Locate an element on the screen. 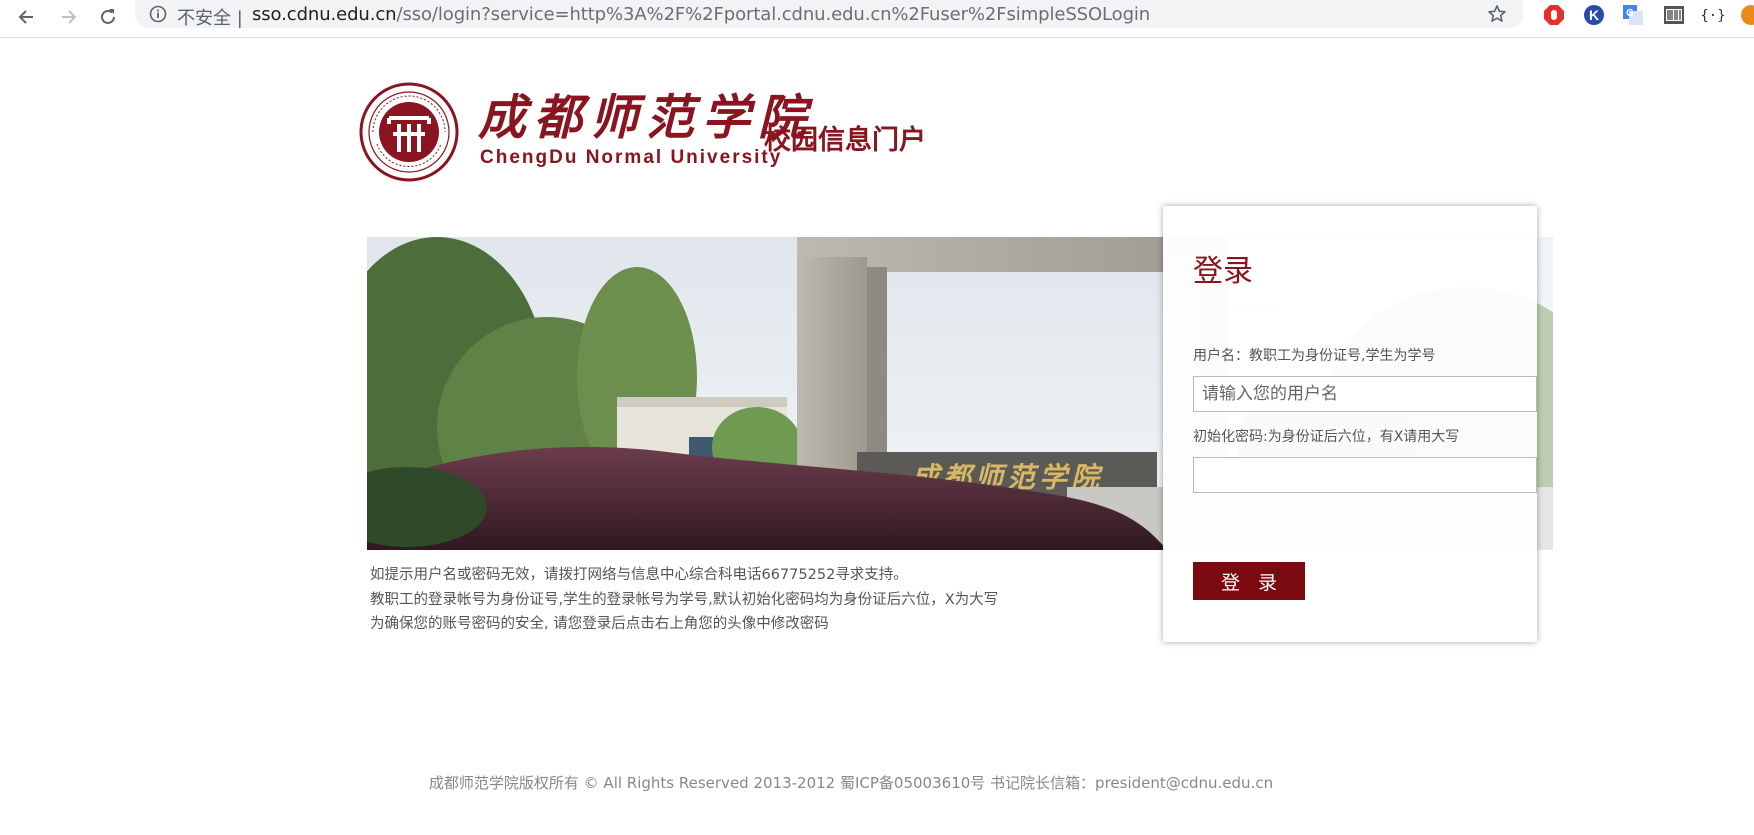  svg-text: K is located at coordinates (1594, 15).